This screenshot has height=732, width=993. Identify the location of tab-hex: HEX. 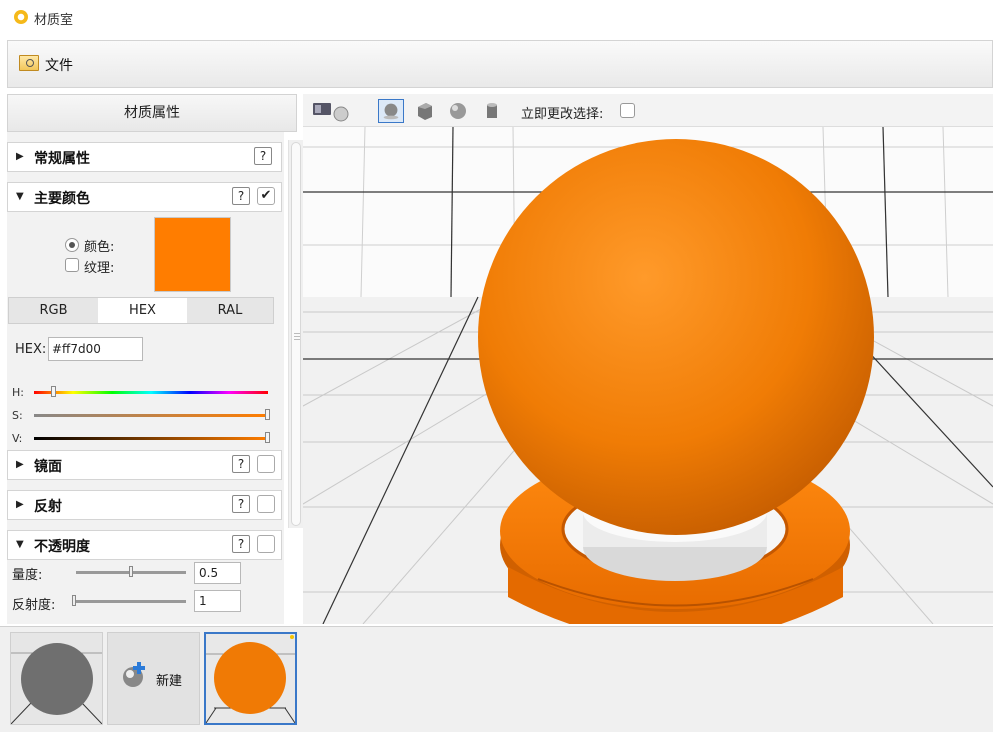
(142, 310).